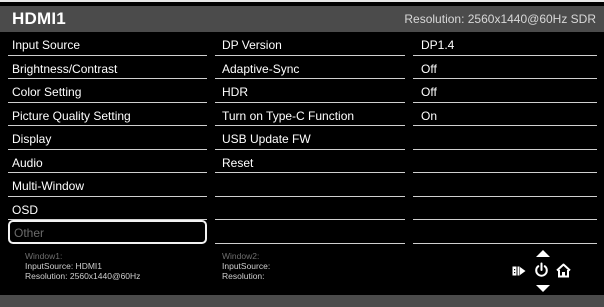  What do you see at coordinates (64, 266) in the screenshot?
I see `window1-input: InputSource: HDMI1` at bounding box center [64, 266].